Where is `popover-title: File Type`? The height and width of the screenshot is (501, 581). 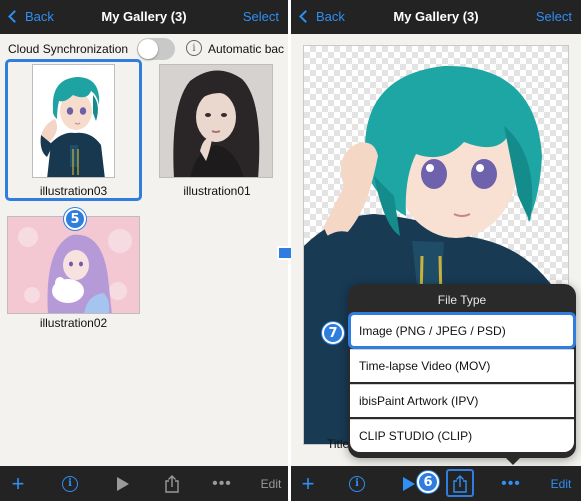 popover-title: File Type is located at coordinates (462, 300).